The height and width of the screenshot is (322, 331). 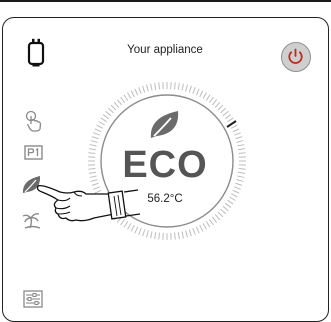 What do you see at coordinates (85, 210) in the screenshot?
I see `pointing-hand-icon` at bounding box center [85, 210].